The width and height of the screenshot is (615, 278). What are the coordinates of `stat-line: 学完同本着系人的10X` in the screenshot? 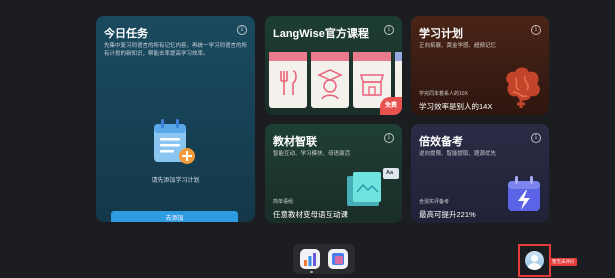 It's located at (443, 94).